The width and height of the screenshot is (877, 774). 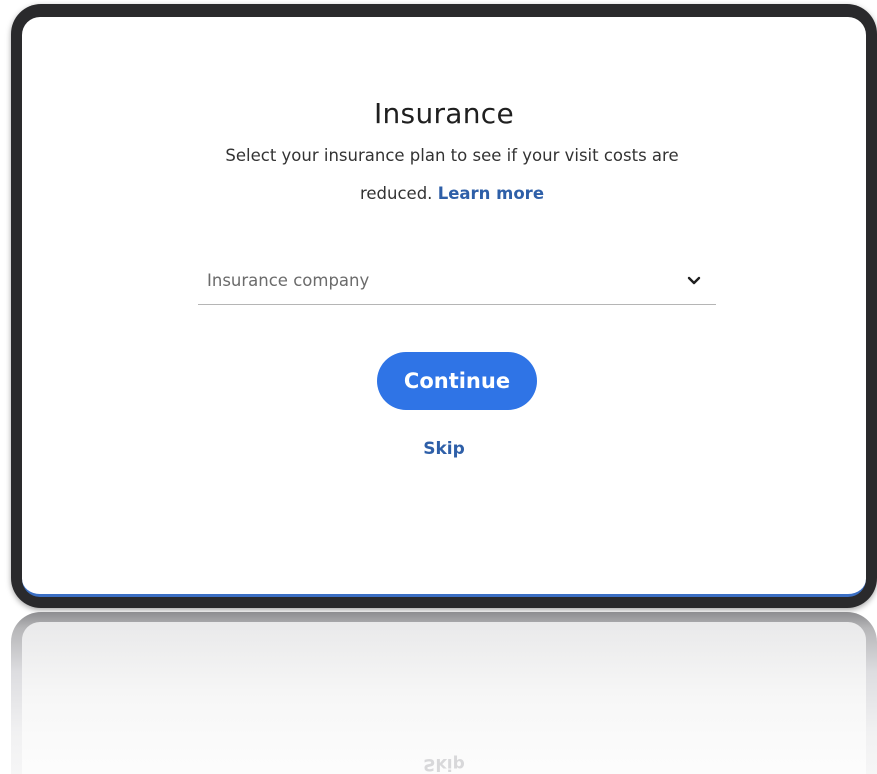 I want to click on chevron-down-icon, so click(x=694, y=281).